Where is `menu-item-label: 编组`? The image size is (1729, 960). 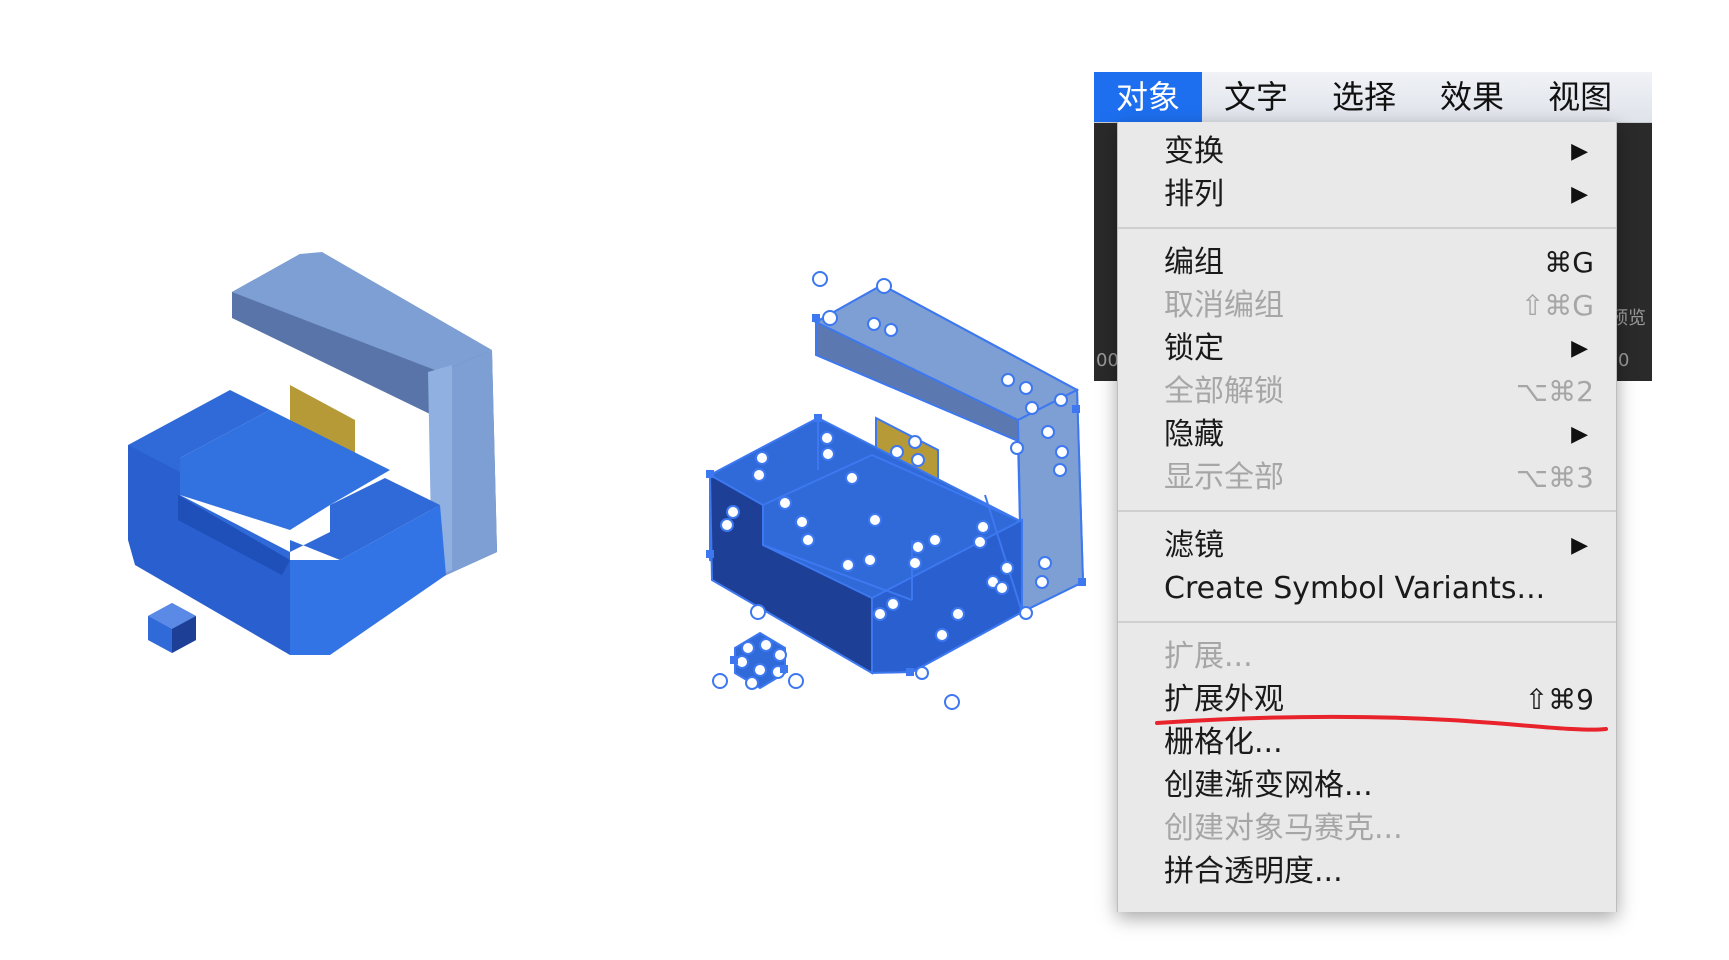
menu-item-label: 编组 is located at coordinates (1194, 262).